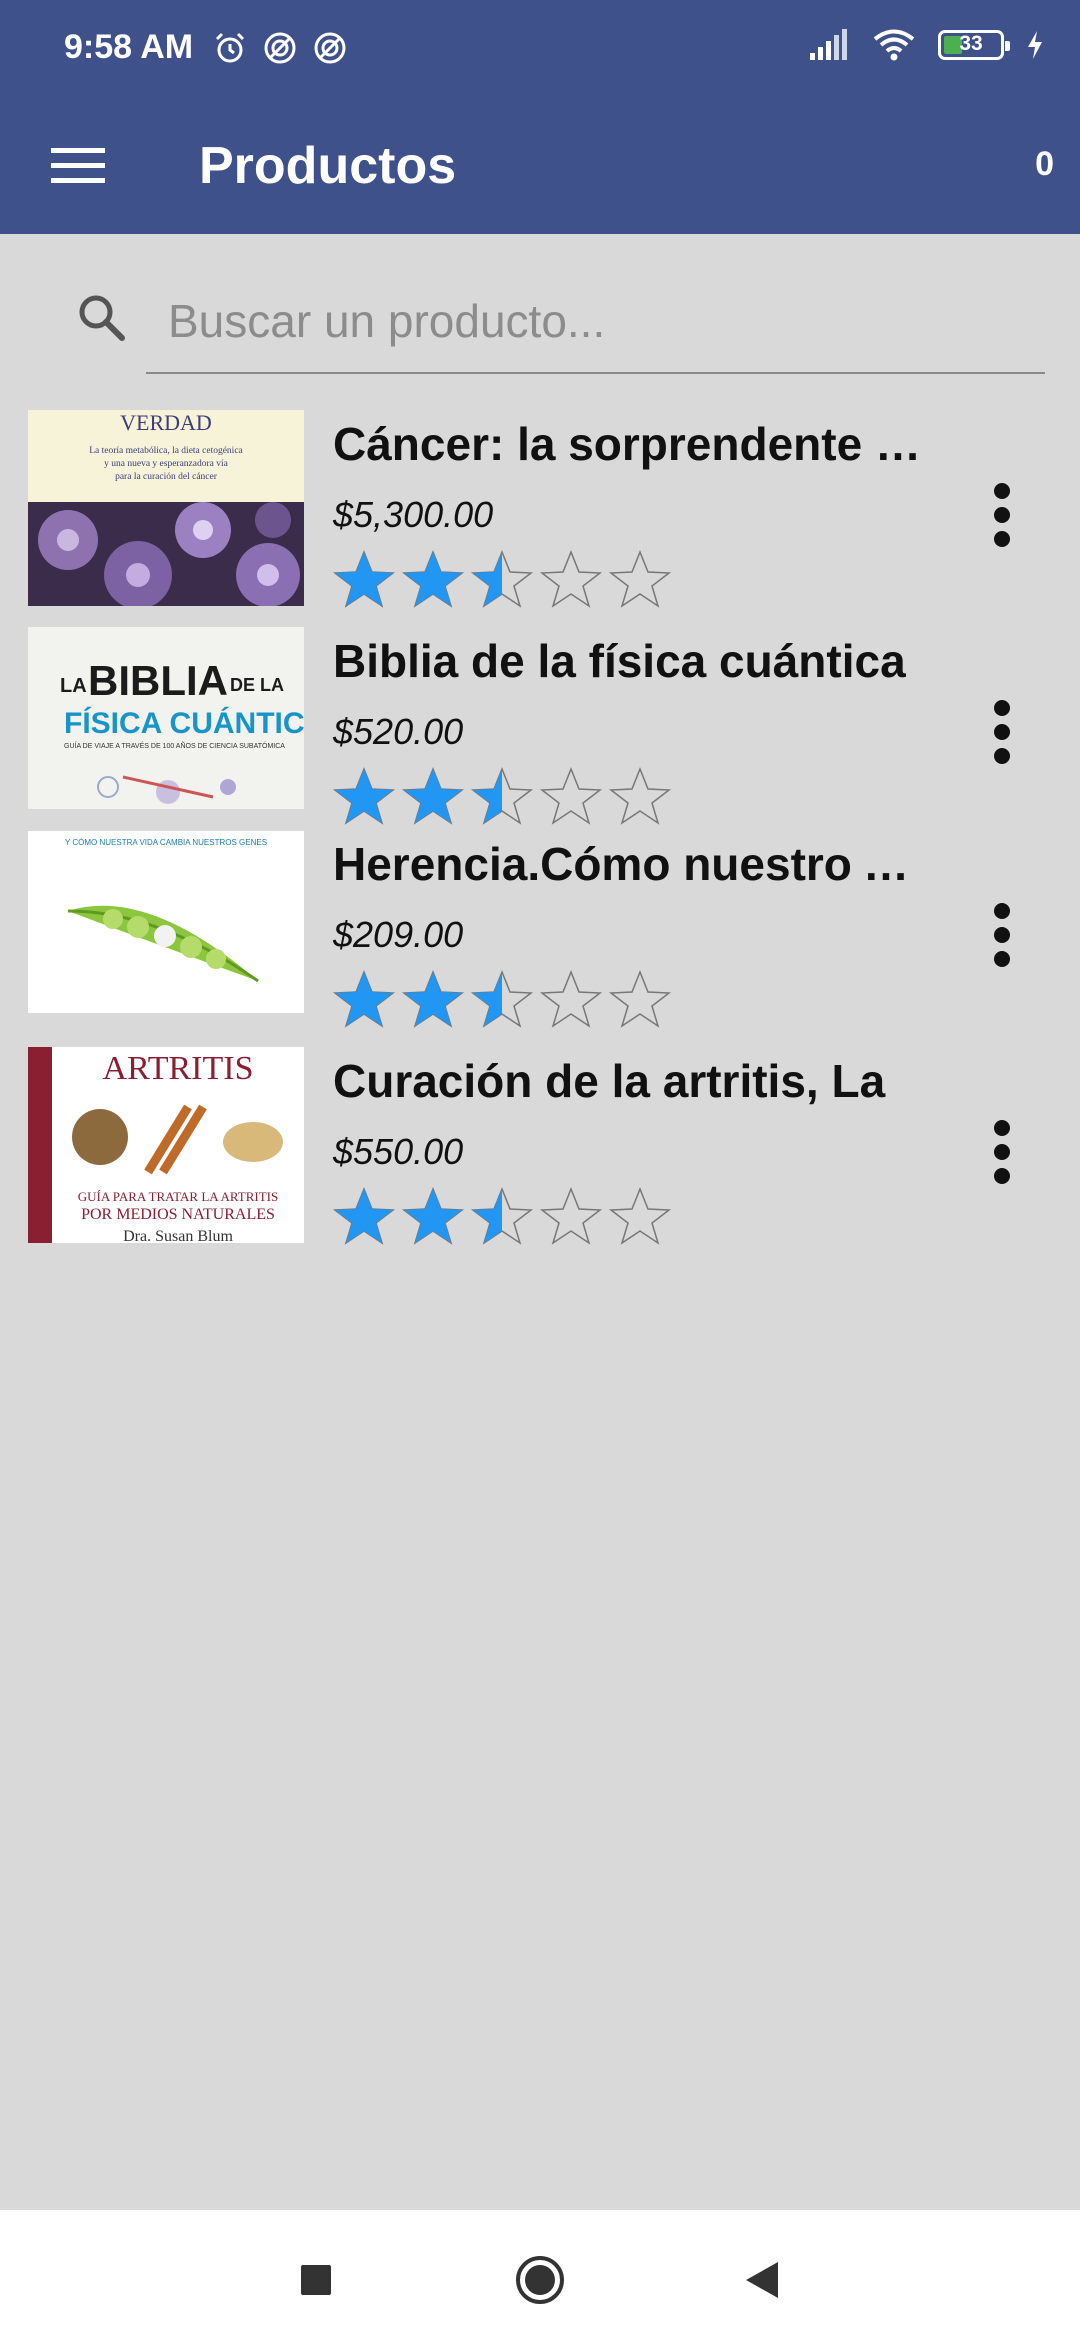 The width and height of the screenshot is (1080, 2340). Describe the element at coordinates (398, 1151) in the screenshot. I see `product-price: $550.00` at that location.